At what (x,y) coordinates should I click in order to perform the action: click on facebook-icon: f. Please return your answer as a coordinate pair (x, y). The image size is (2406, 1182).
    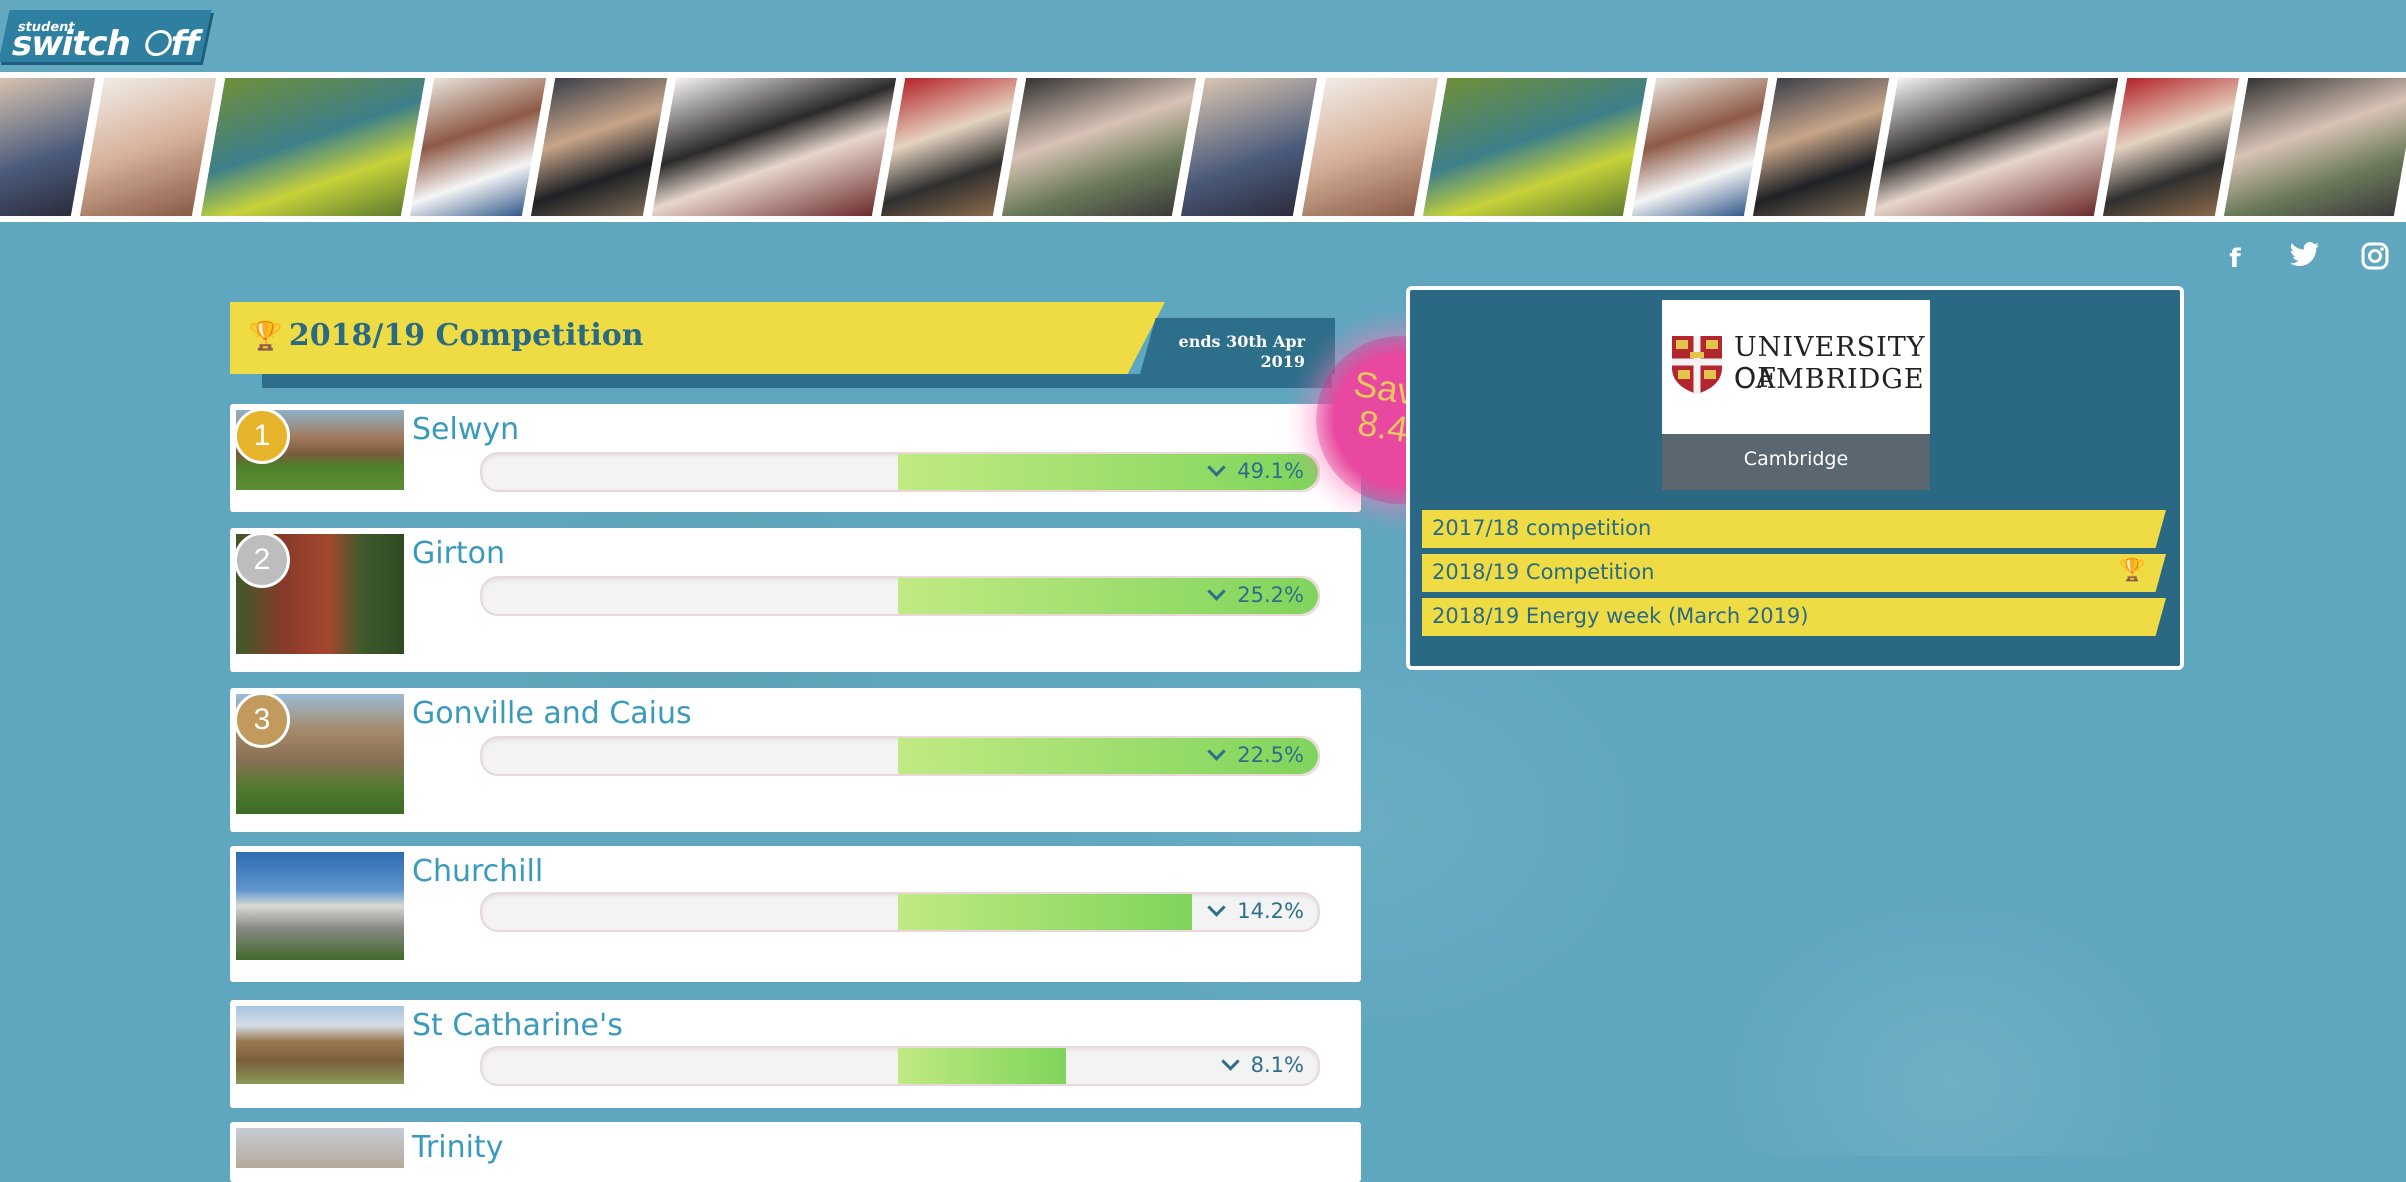
    Looking at the image, I should click on (2235, 259).